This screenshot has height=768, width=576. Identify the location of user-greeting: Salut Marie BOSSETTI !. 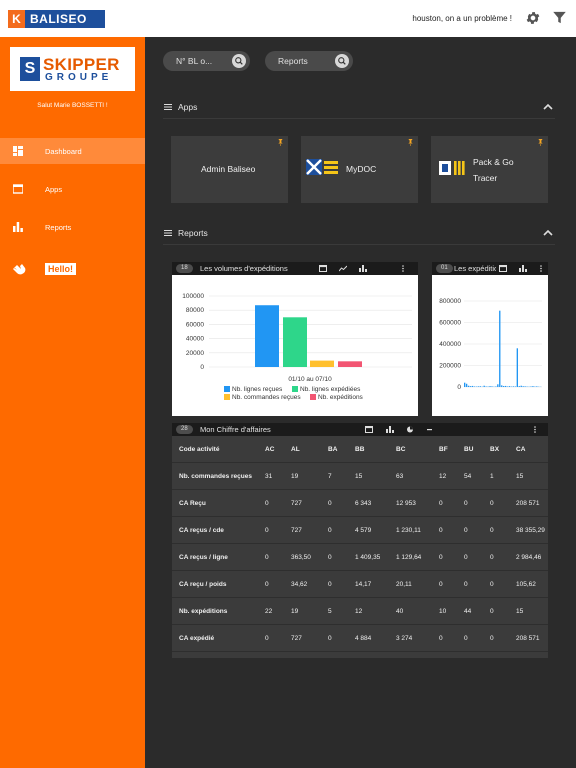
(72, 105).